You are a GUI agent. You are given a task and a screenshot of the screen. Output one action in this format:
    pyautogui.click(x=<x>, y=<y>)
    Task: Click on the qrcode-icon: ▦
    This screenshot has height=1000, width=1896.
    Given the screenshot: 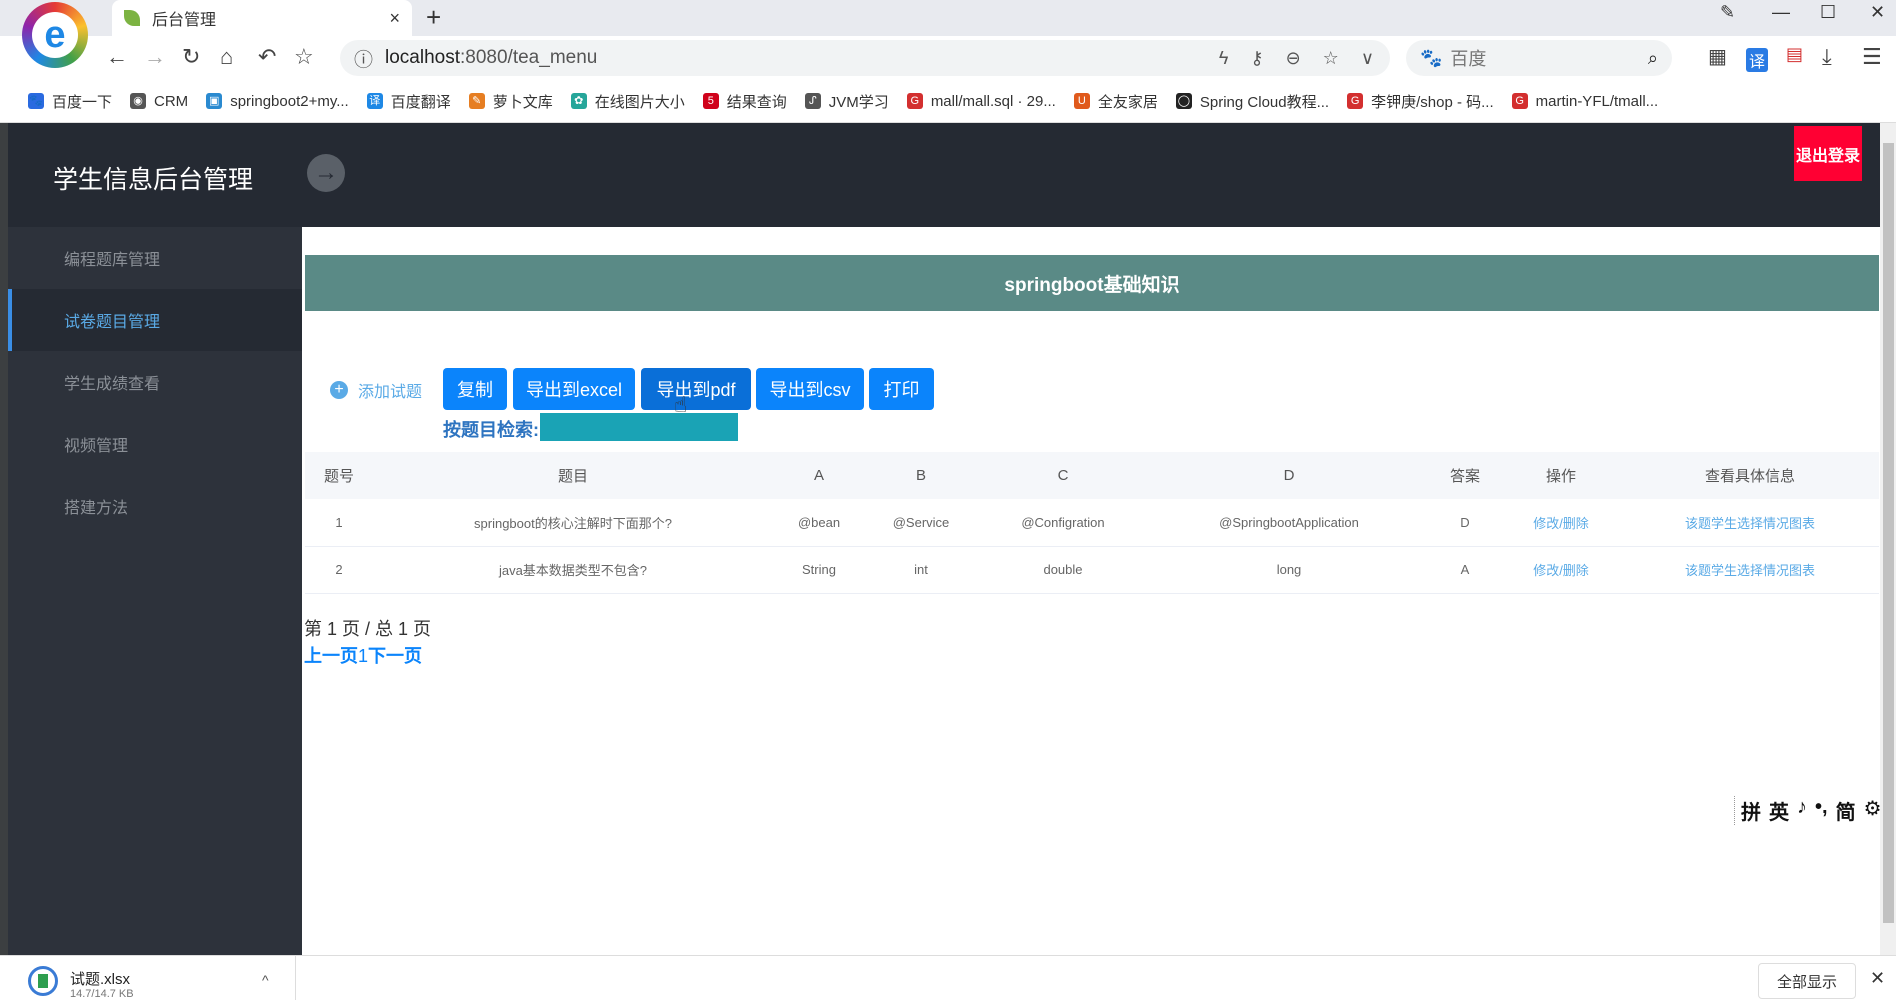 What is the action you would take?
    pyautogui.click(x=1717, y=56)
    